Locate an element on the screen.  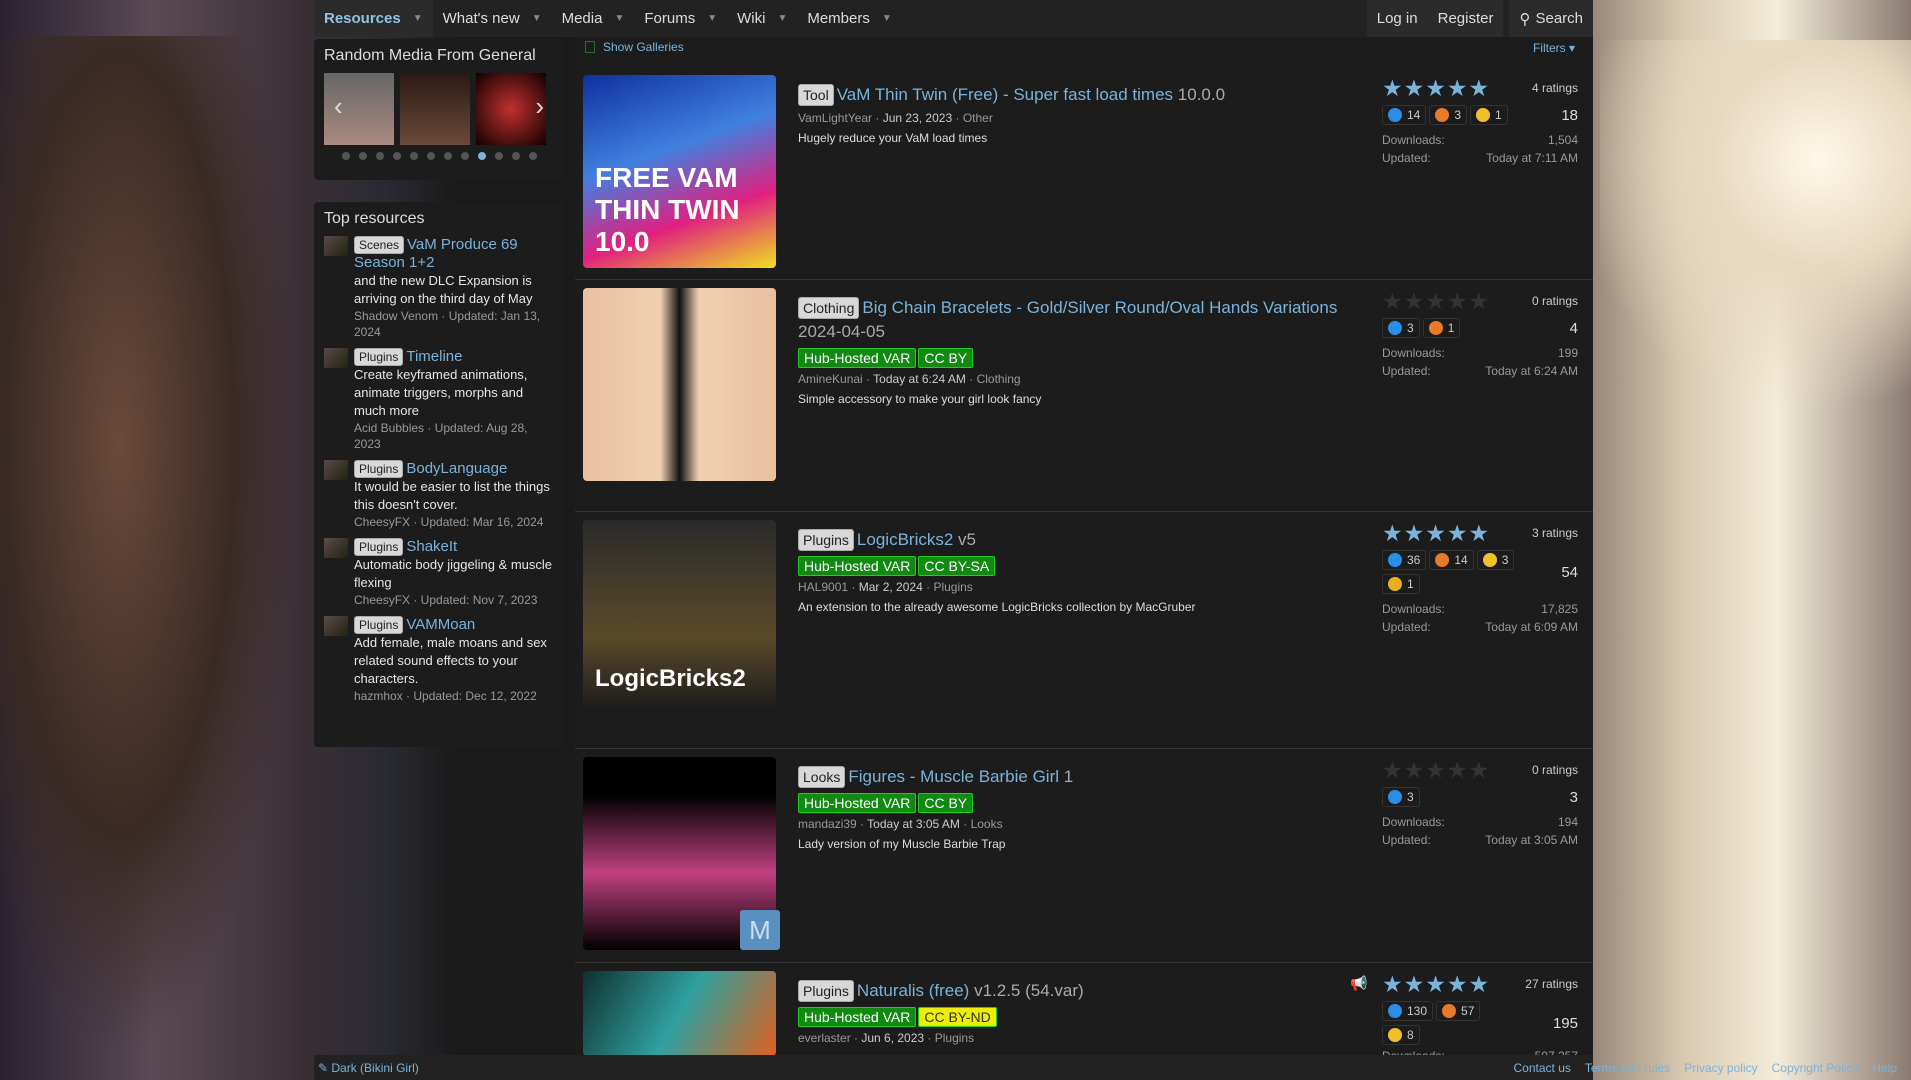
reaction-wow: 3 is located at coordinates (1495, 560).